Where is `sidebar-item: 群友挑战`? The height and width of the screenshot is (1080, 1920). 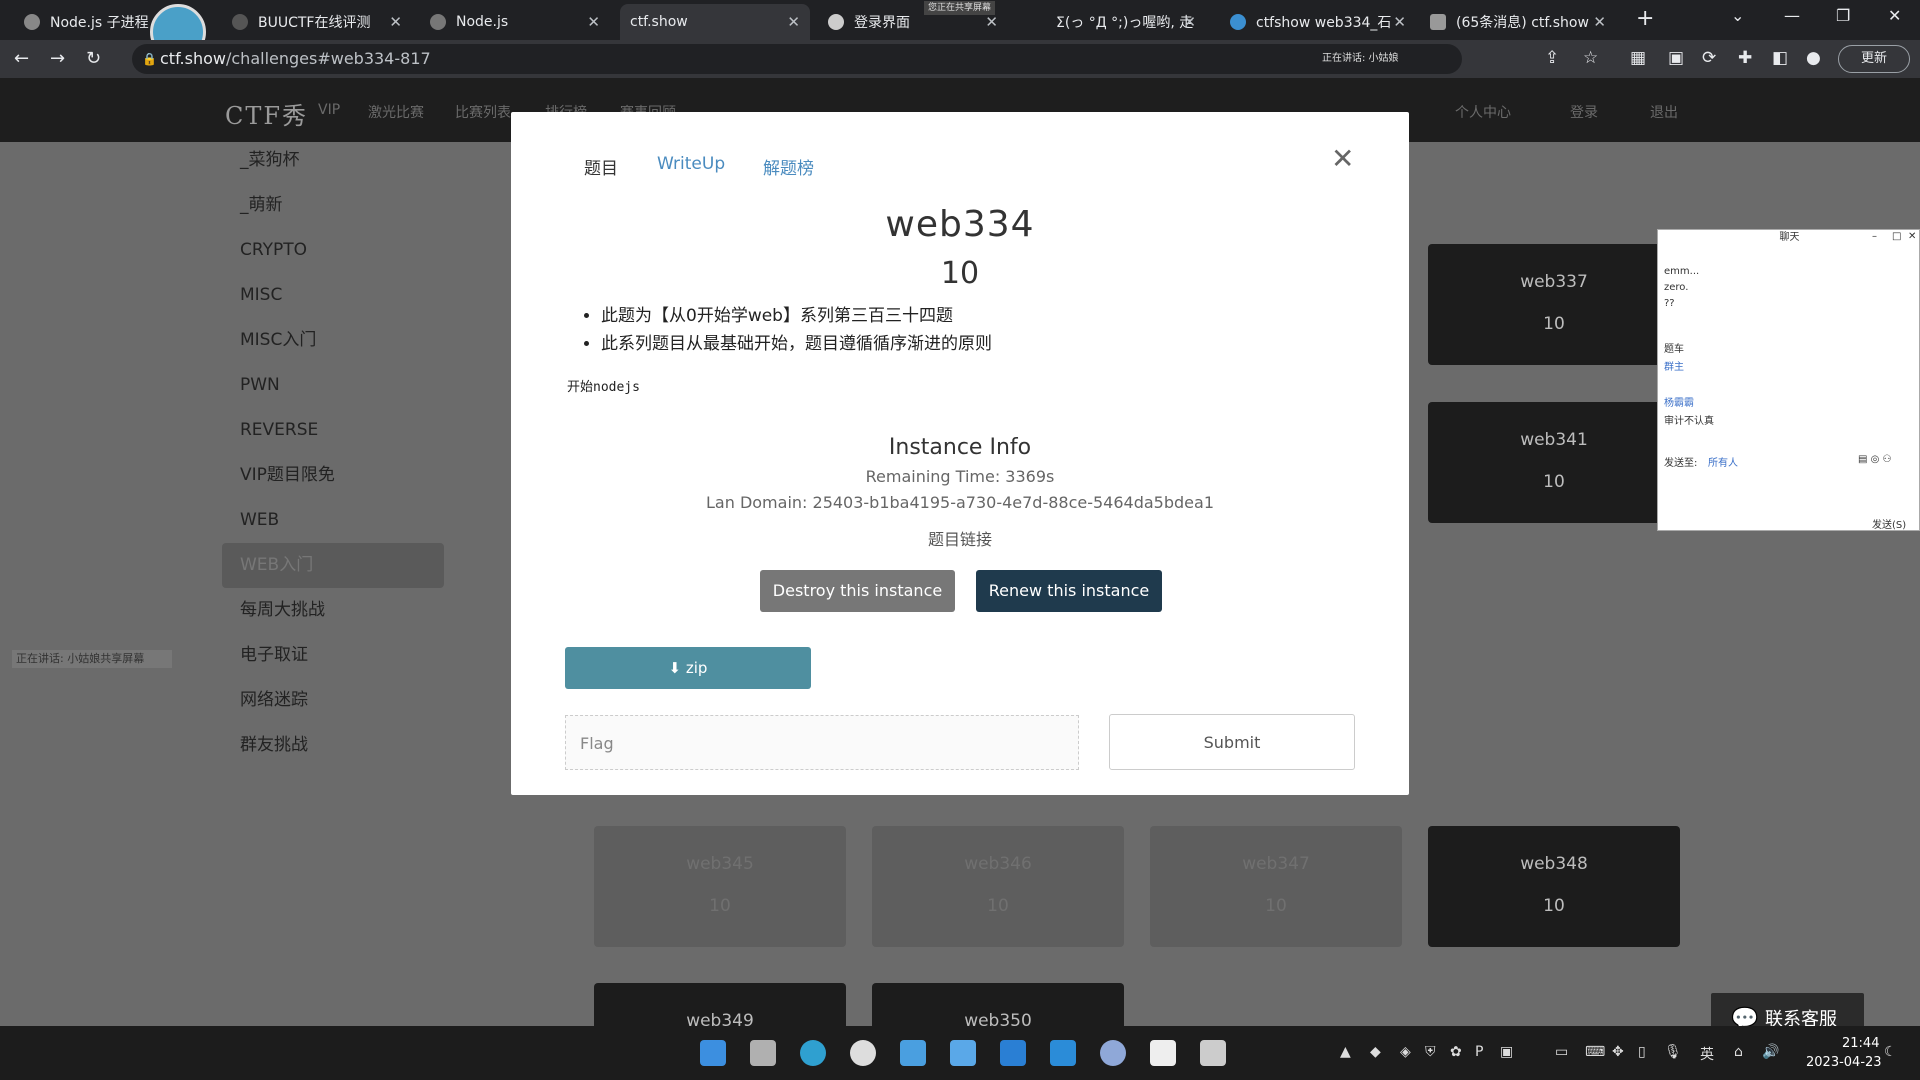 sidebar-item: 群友挑战 is located at coordinates (333, 745).